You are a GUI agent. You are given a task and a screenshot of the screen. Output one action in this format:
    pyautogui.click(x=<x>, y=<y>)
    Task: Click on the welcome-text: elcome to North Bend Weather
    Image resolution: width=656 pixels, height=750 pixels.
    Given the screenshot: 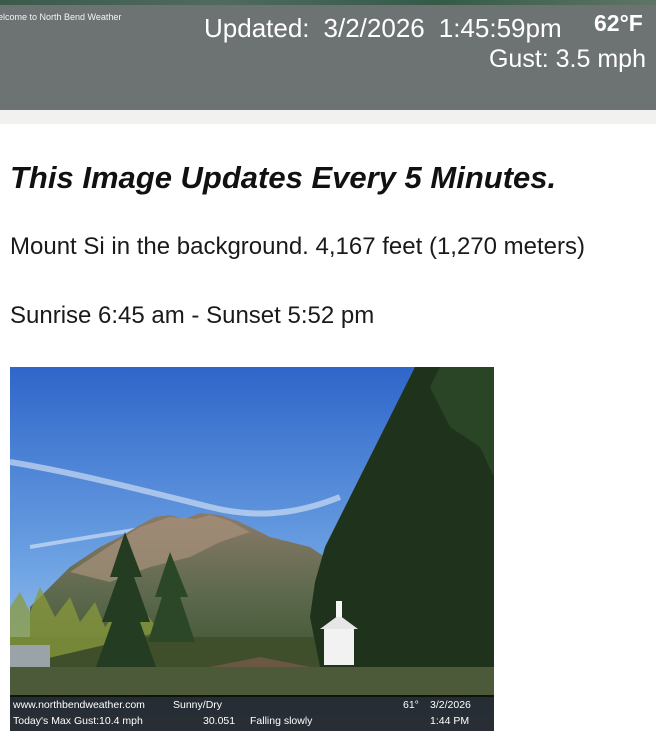 What is the action you would take?
    pyautogui.click(x=61, y=17)
    